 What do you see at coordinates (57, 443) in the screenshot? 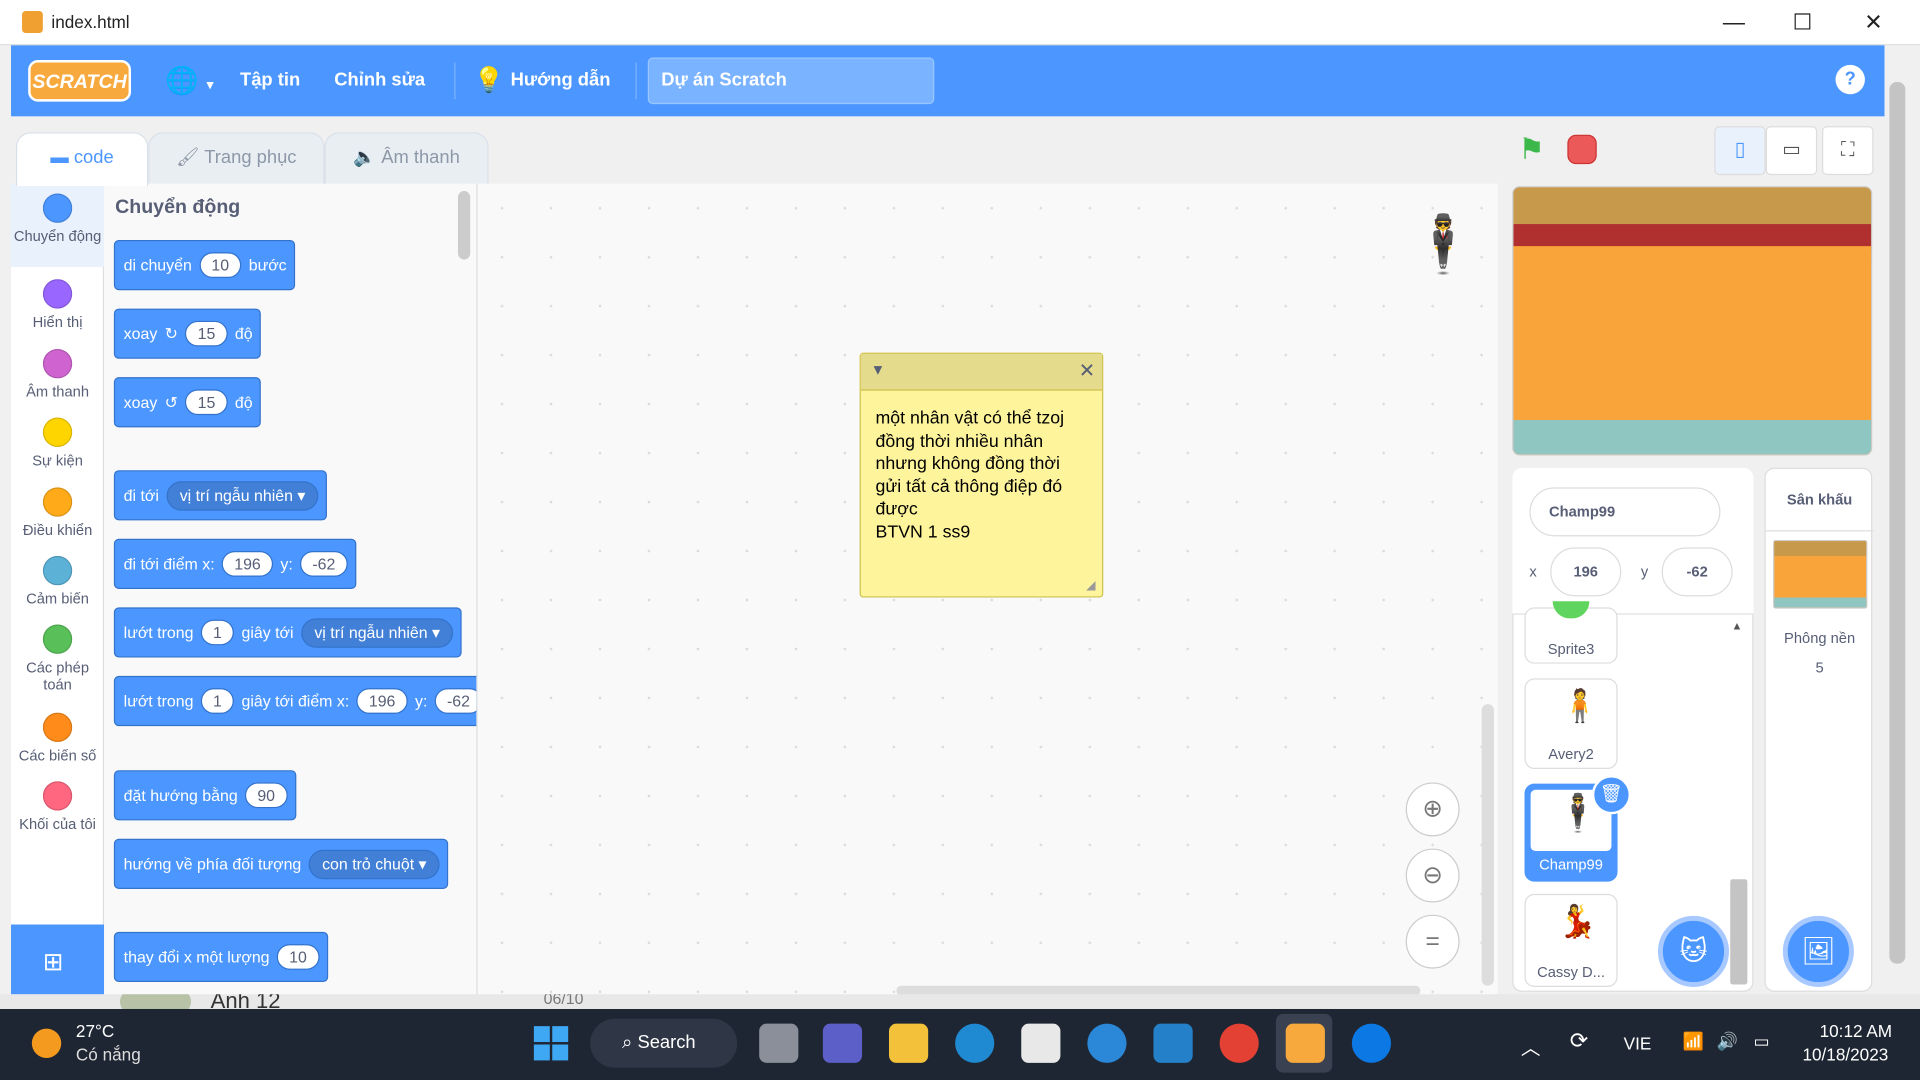
I see `category-events: Sự kiện` at bounding box center [57, 443].